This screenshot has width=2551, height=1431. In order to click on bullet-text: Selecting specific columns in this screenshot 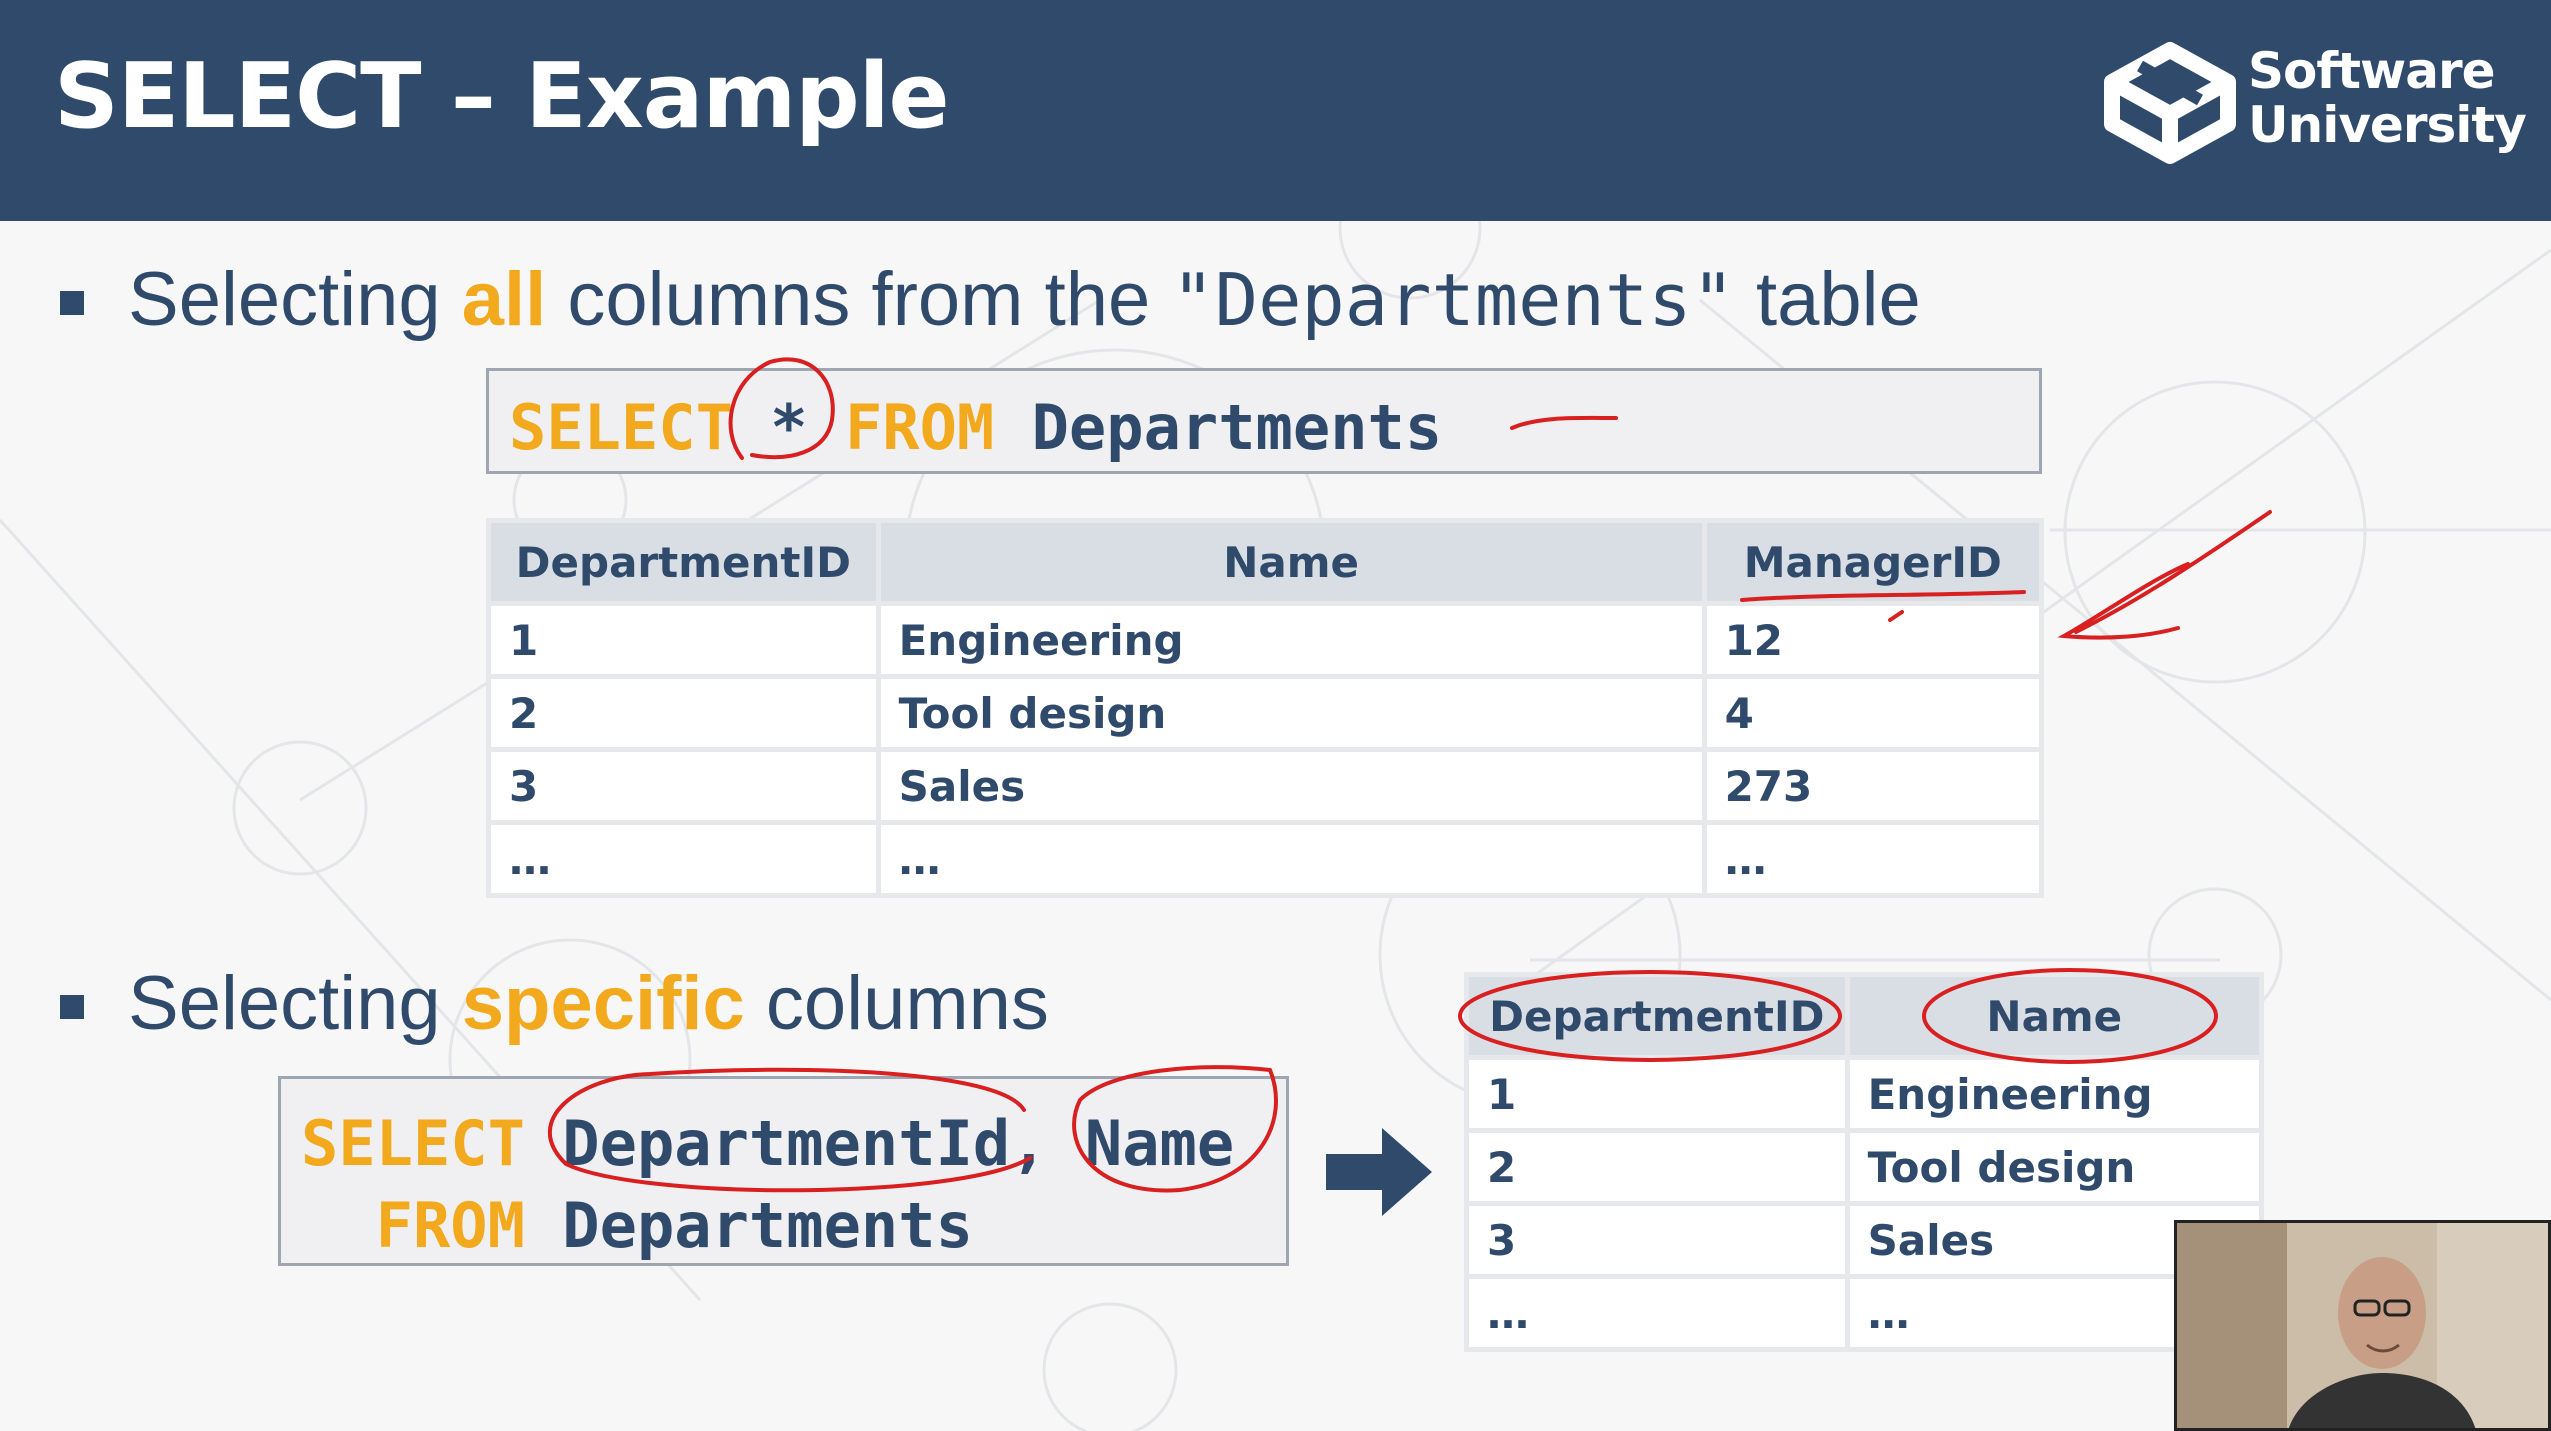, I will do `click(588, 1004)`.